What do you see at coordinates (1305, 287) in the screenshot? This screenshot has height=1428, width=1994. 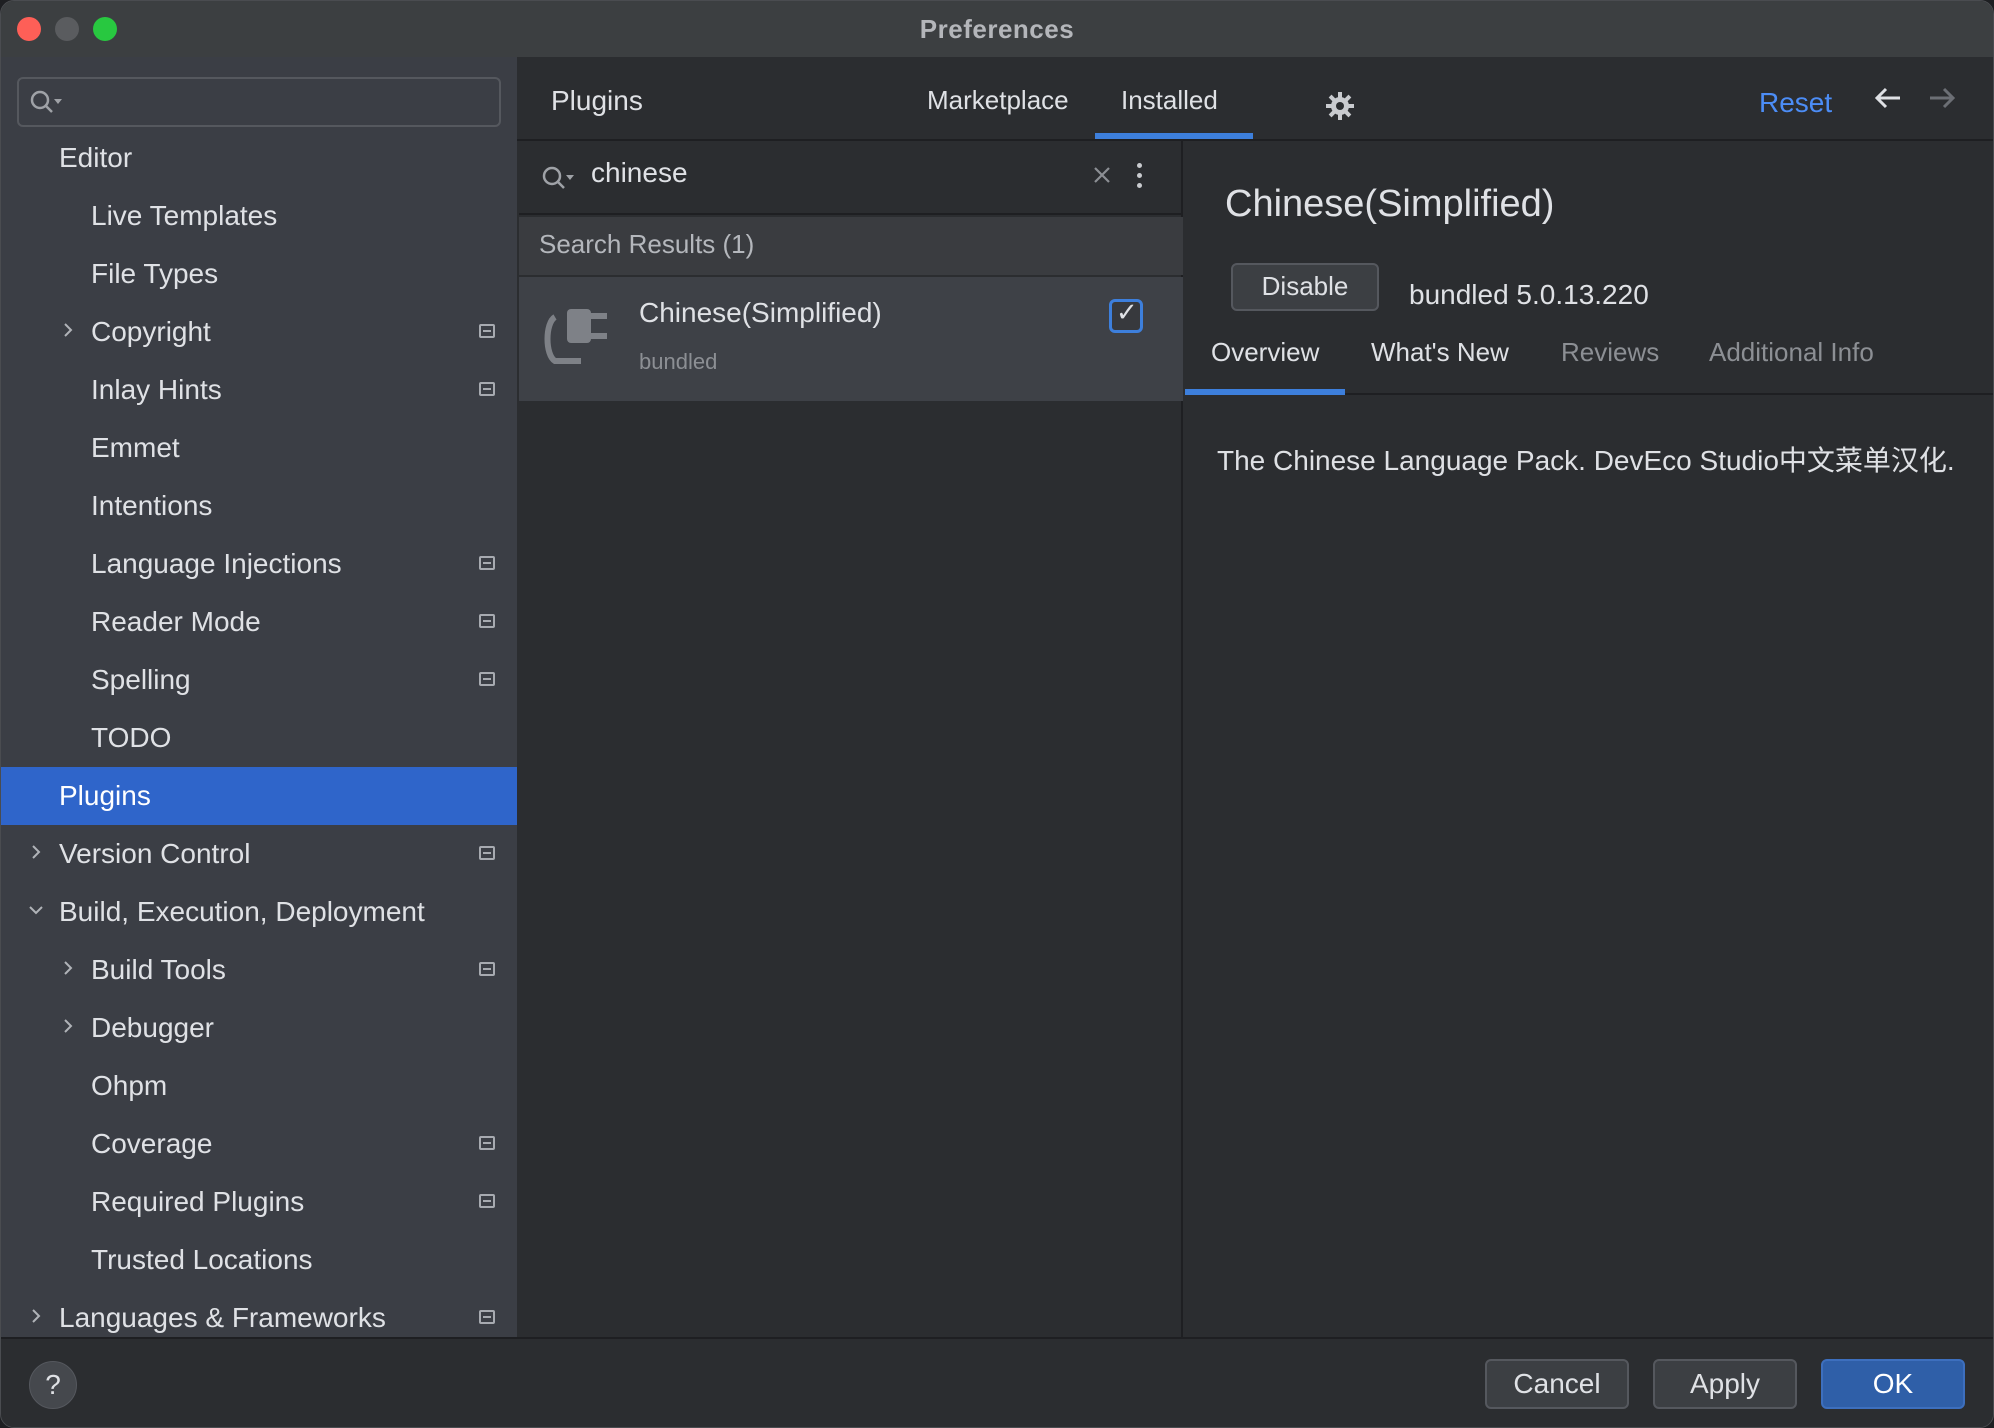 I see `disable-button: Disable` at bounding box center [1305, 287].